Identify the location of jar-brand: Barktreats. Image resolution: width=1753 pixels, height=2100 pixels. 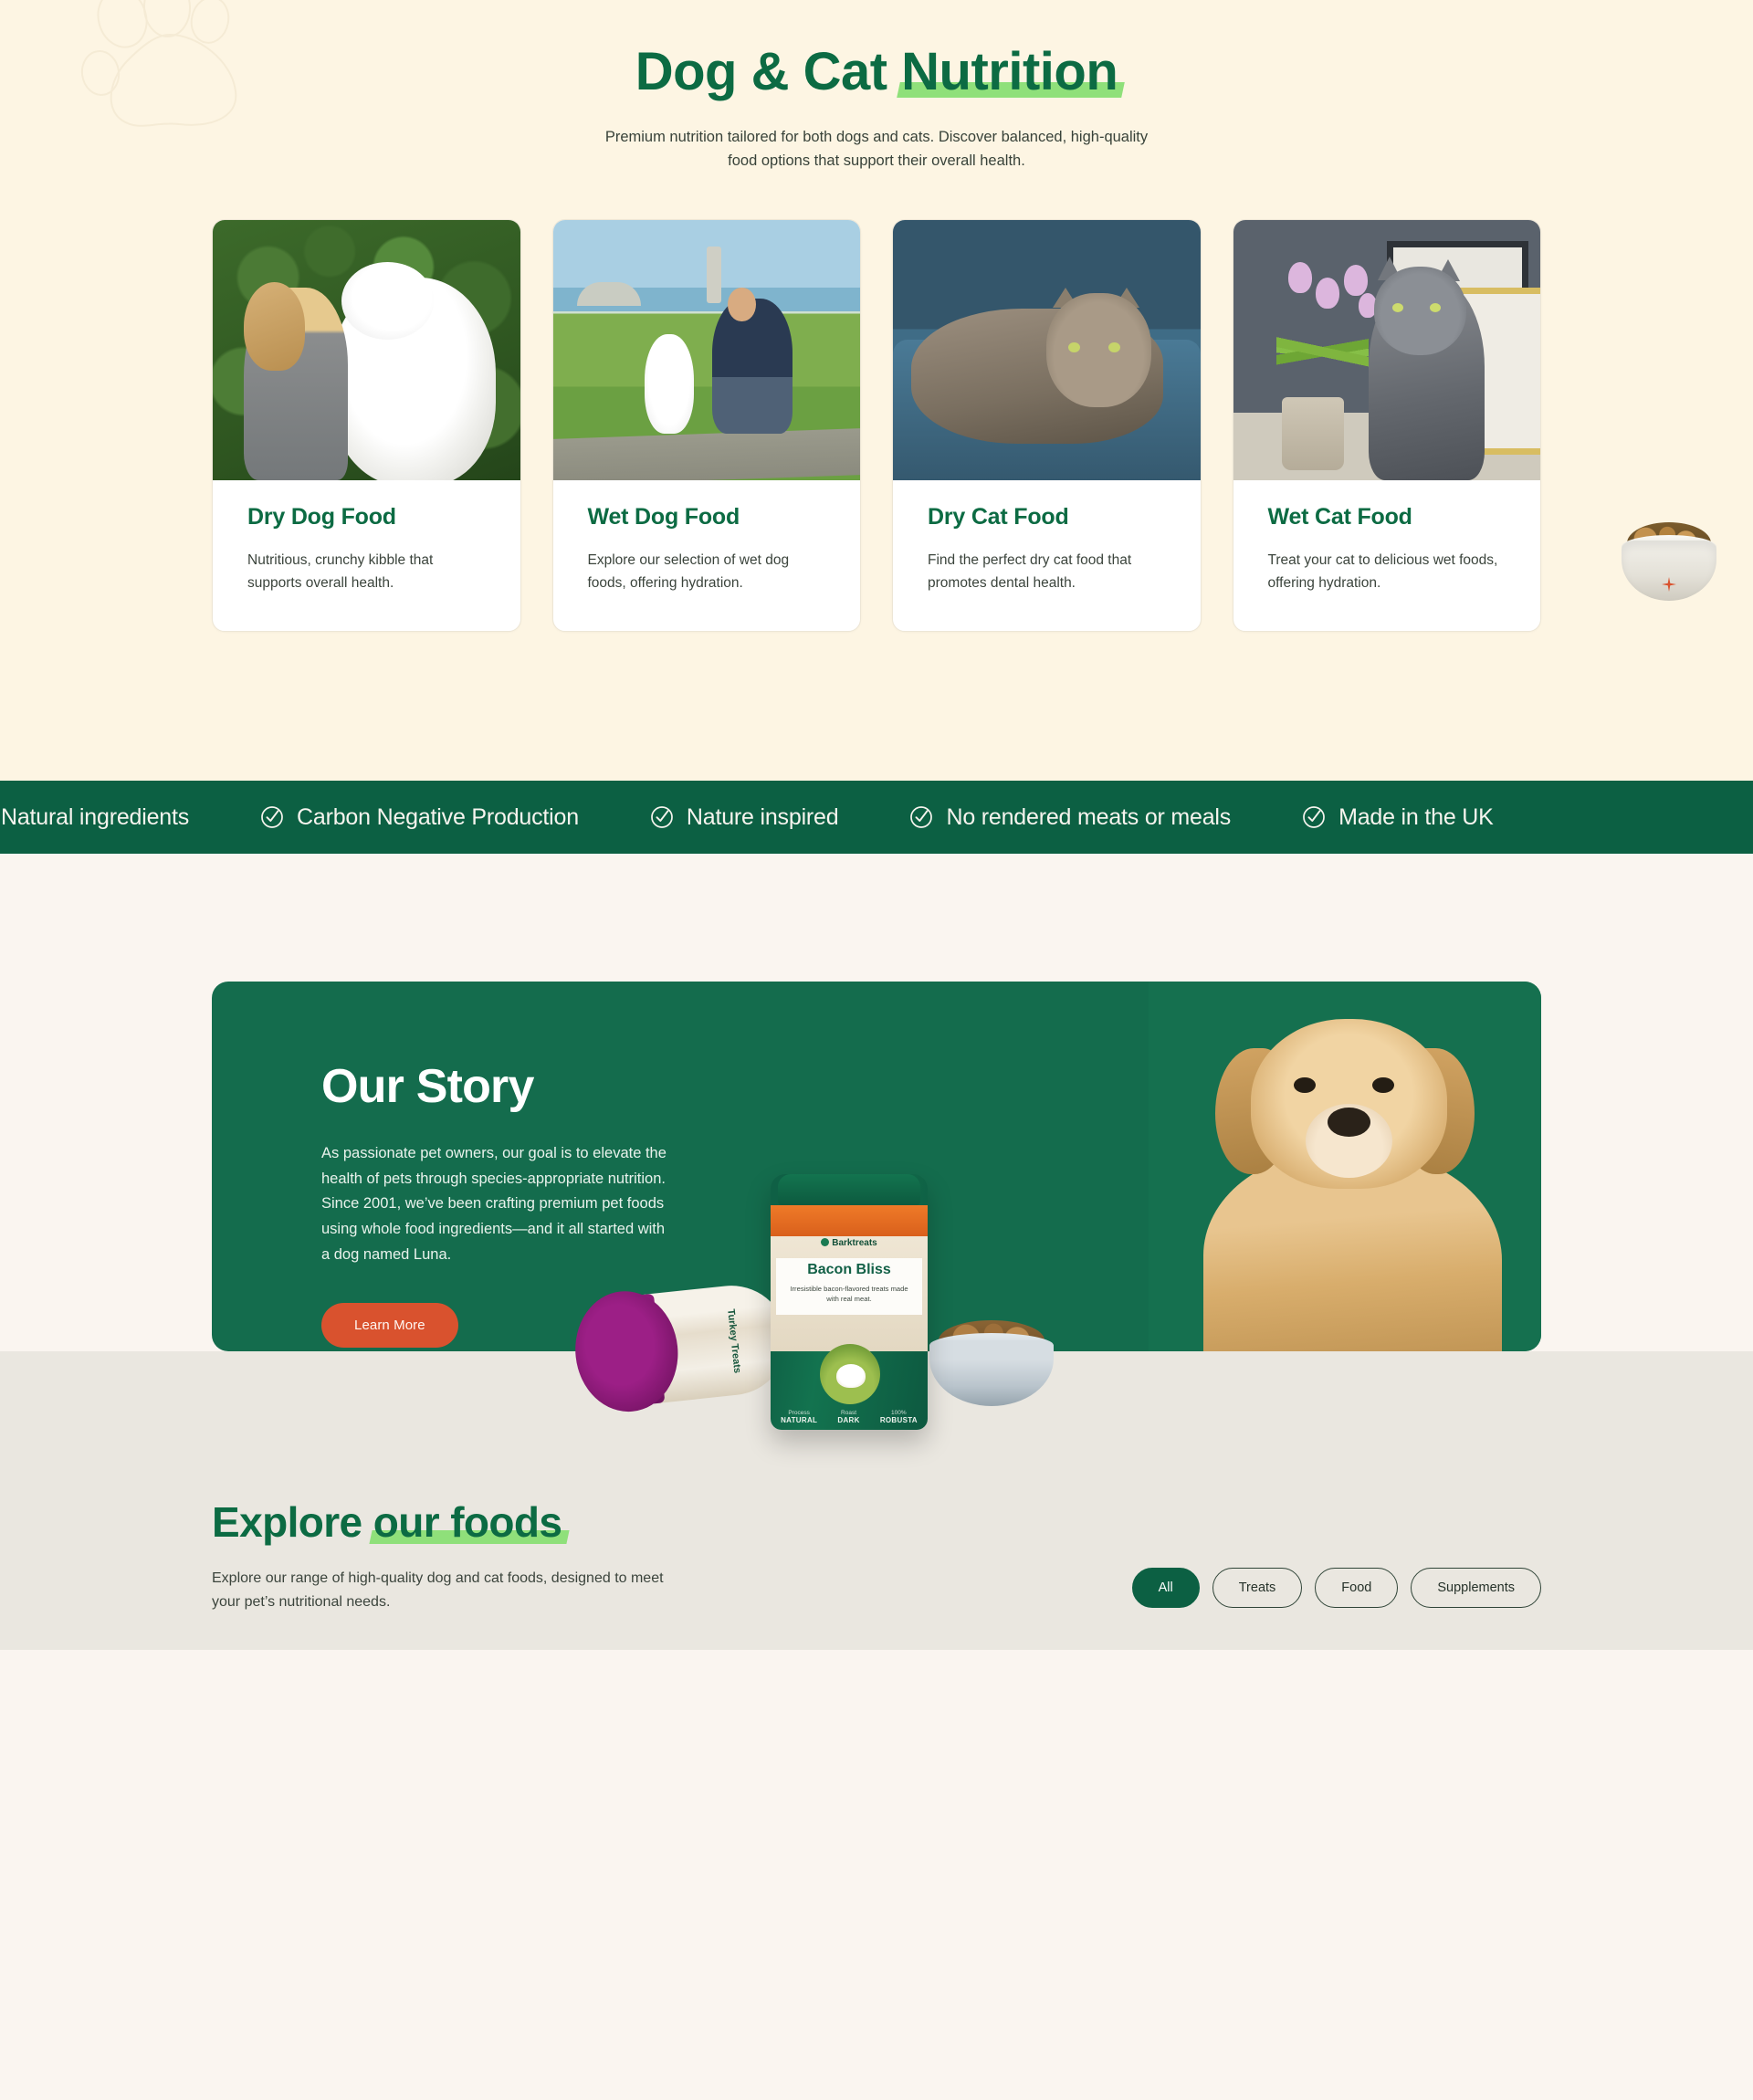
(849, 1243).